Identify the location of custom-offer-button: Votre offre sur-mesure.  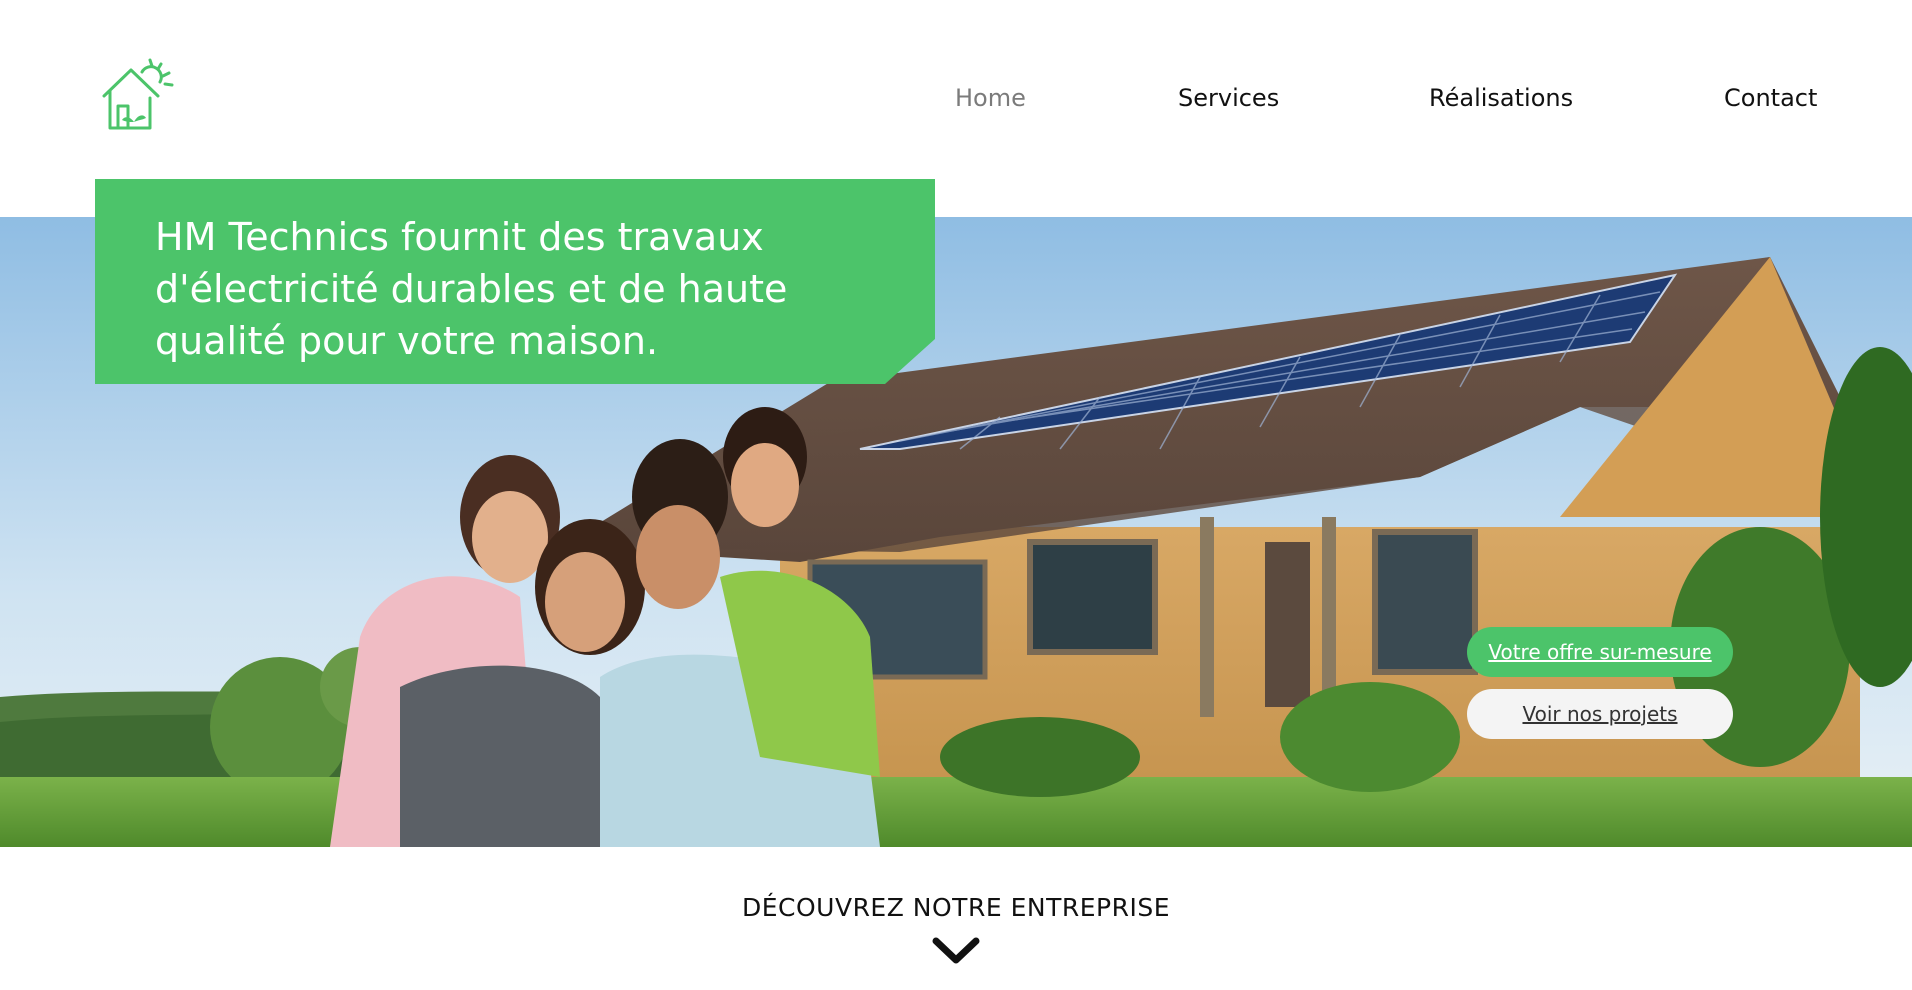
(1600, 652).